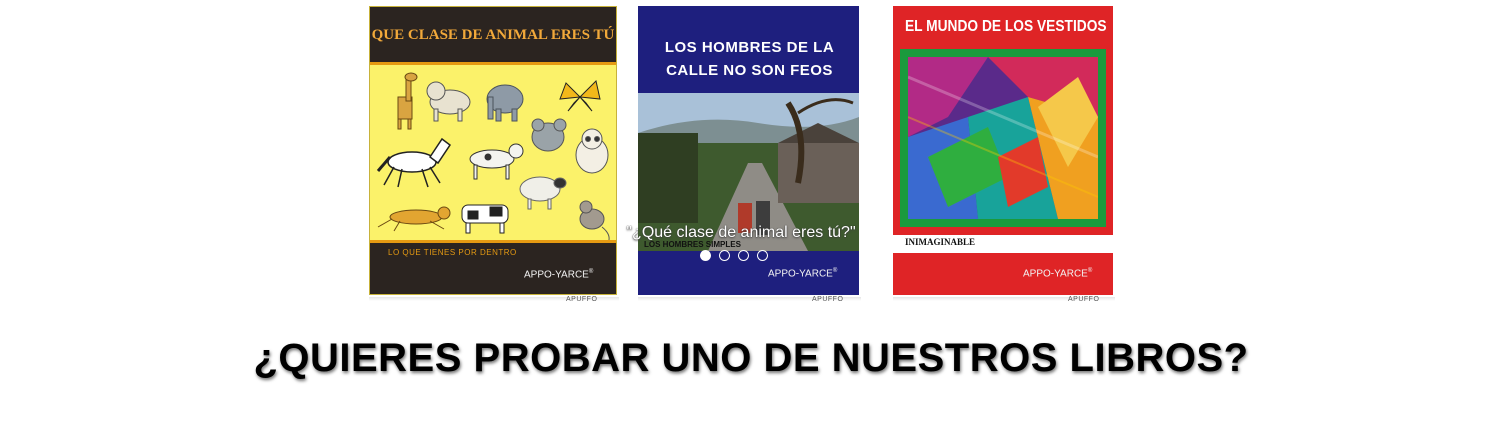  I want to click on book-title: LOS HOMBRES DE LA CALLE NO SON FEOS, so click(749, 59).